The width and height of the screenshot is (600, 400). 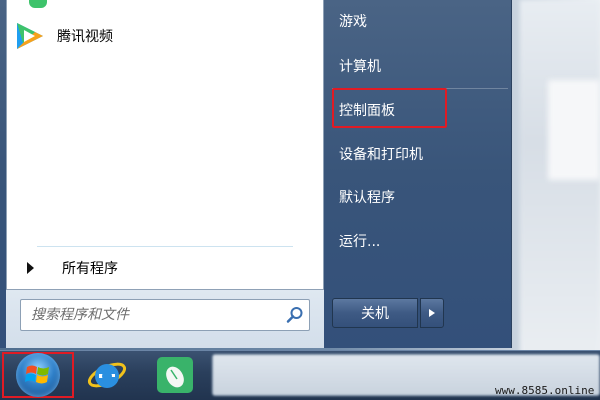 I want to click on search-icon, so click(x=295, y=315).